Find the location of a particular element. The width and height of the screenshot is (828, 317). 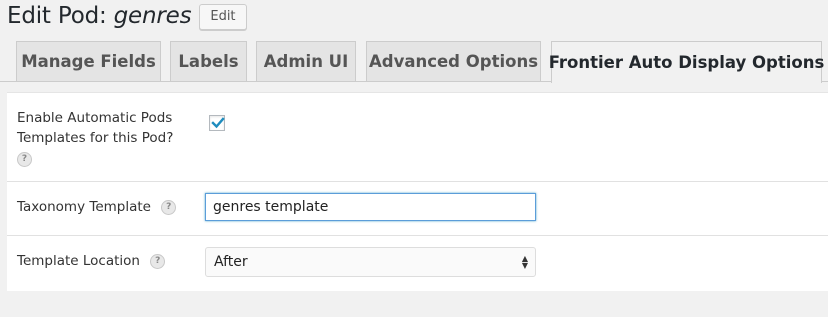

edit-button: Edit is located at coordinates (223, 16).